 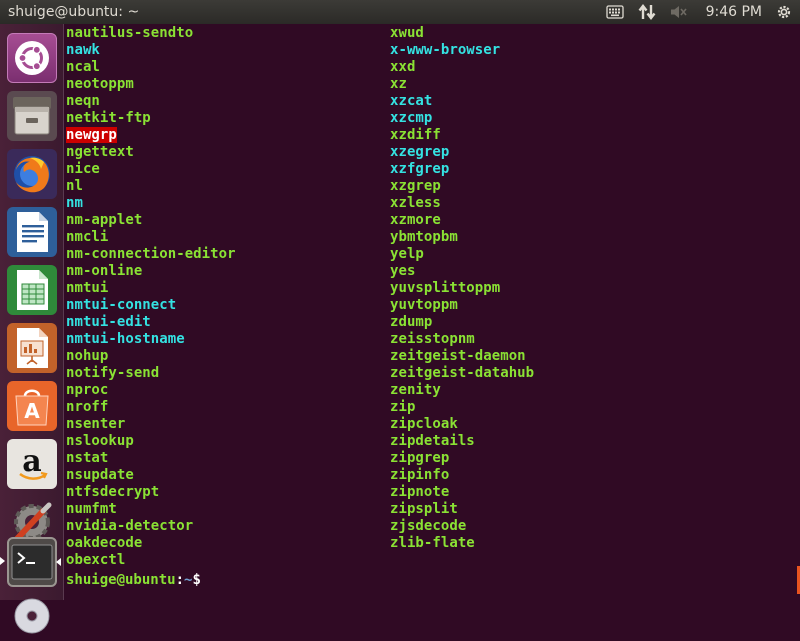 I want to click on command-name: nslookup, so click(x=100, y=441).